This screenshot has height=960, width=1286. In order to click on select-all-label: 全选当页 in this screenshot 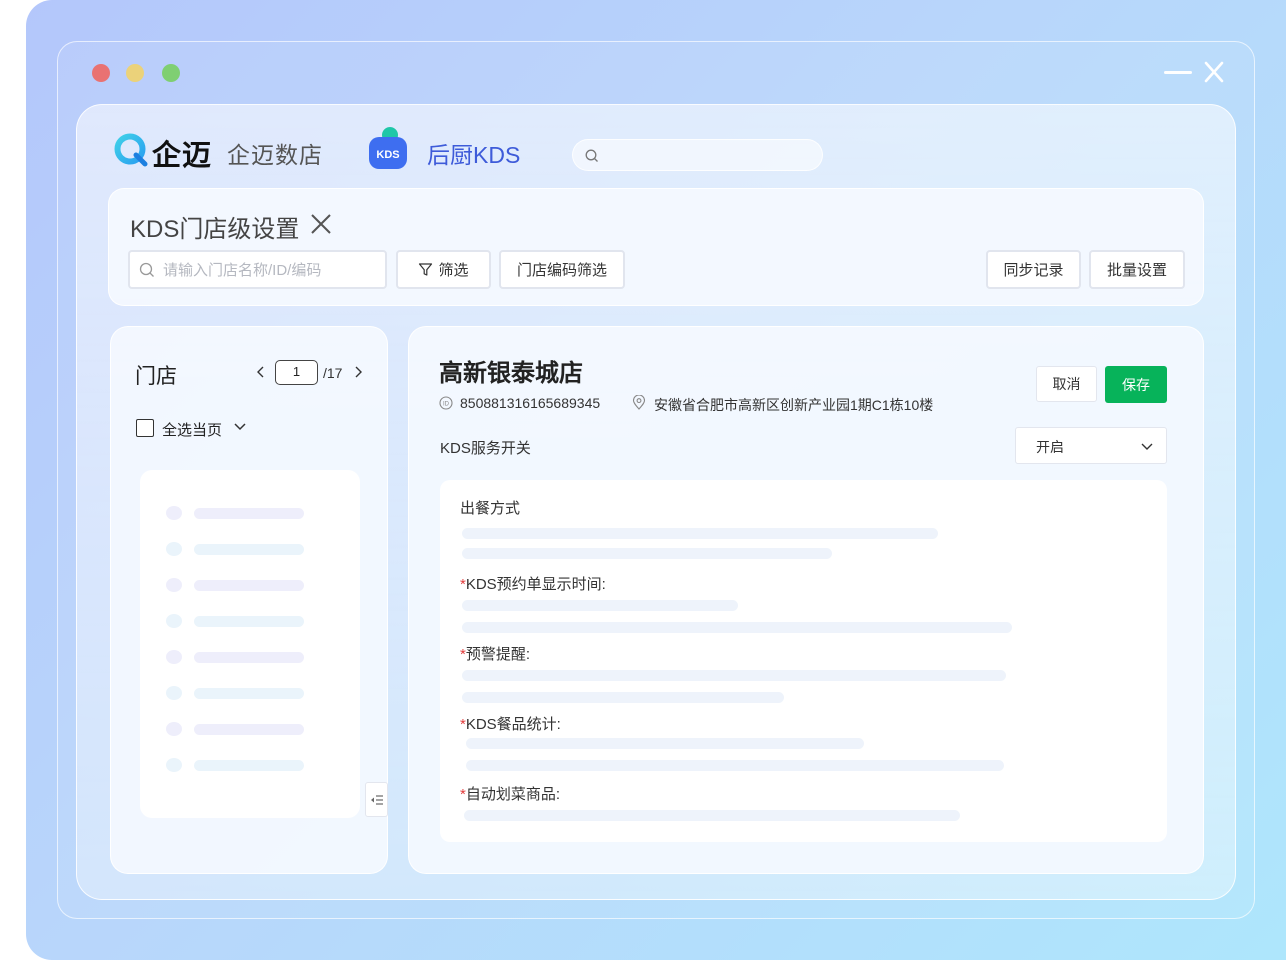, I will do `click(192, 430)`.